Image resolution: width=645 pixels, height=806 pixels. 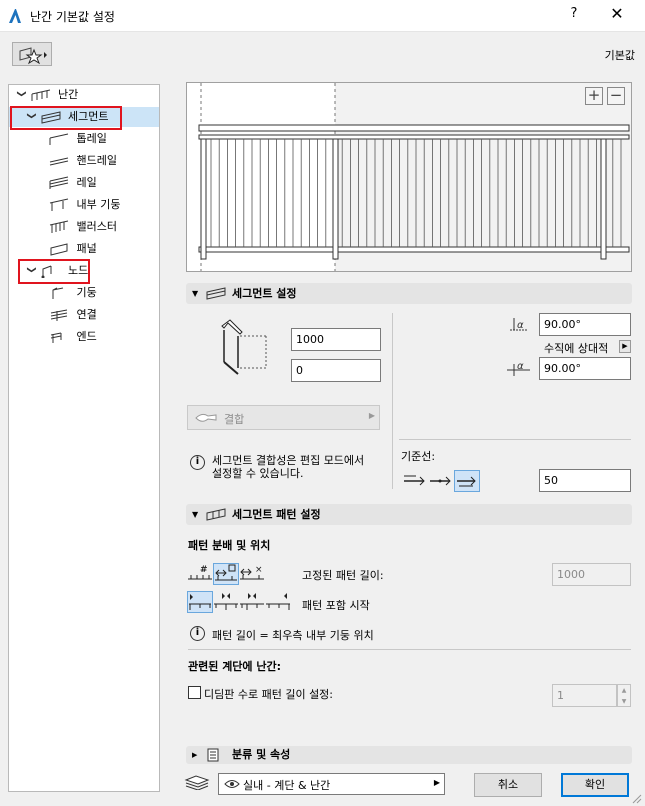 I want to click on tree-item-label: 기둥, so click(x=86, y=292).